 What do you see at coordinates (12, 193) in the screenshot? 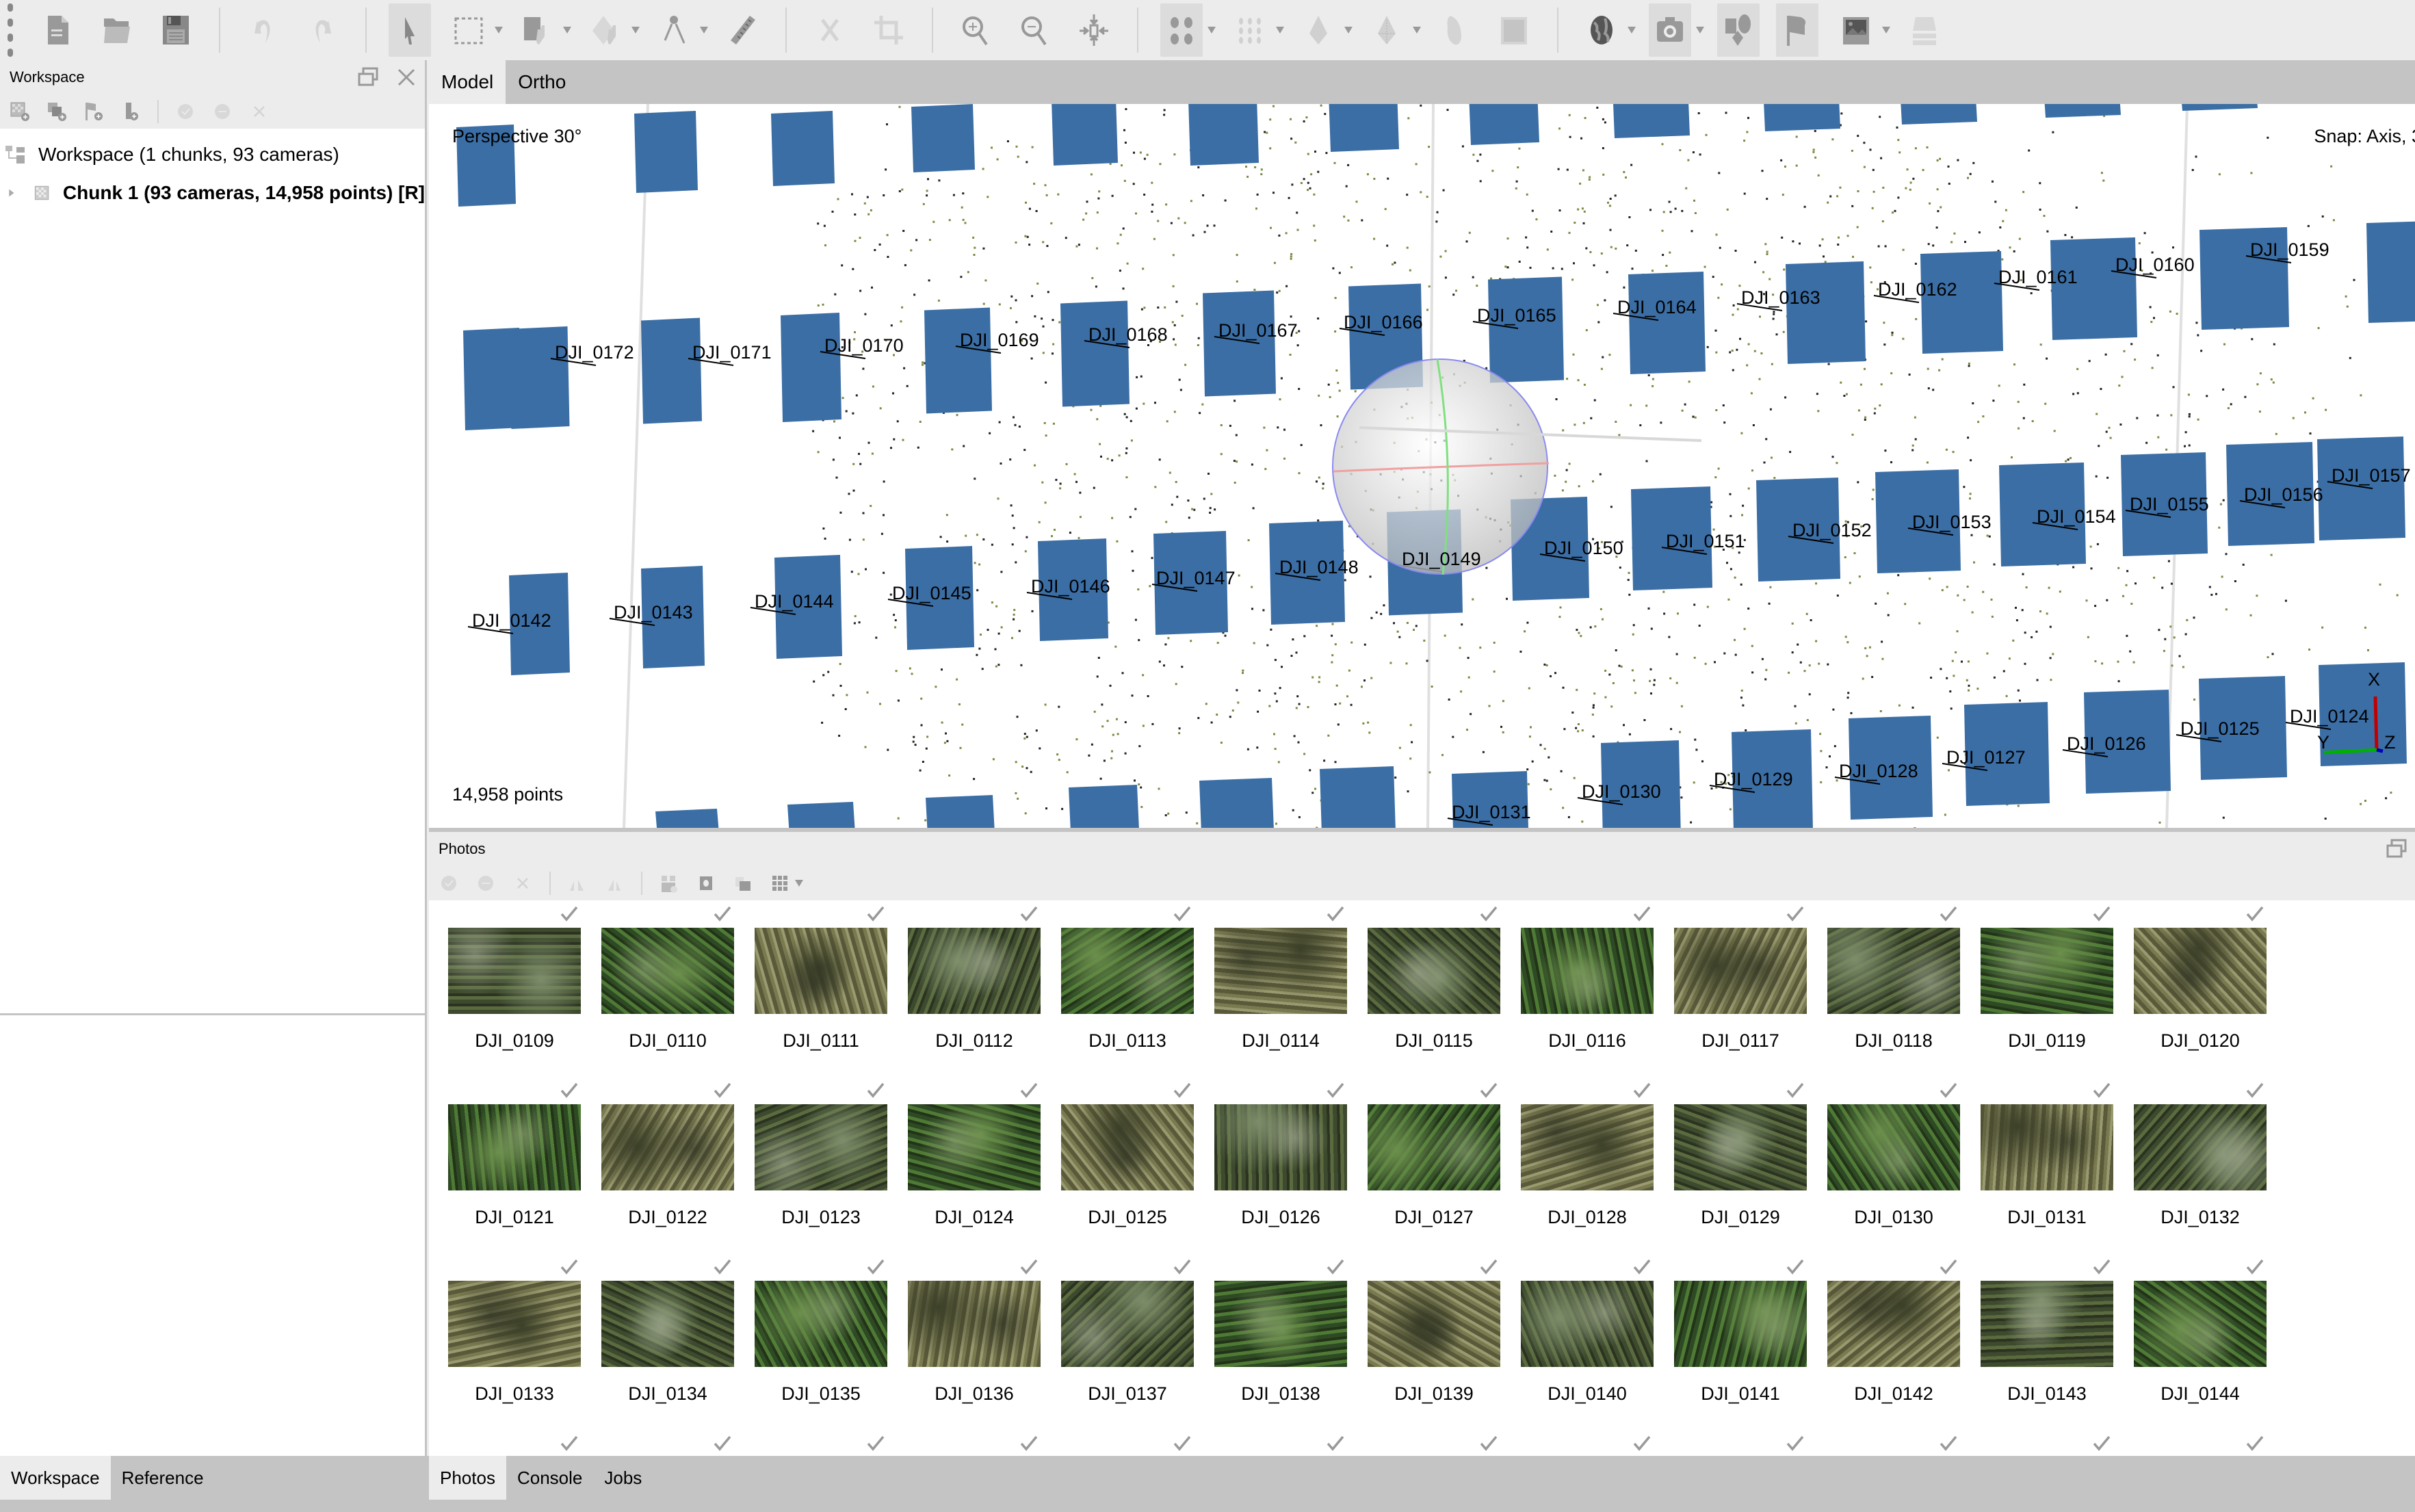
I see `expand-arrow-icon` at bounding box center [12, 193].